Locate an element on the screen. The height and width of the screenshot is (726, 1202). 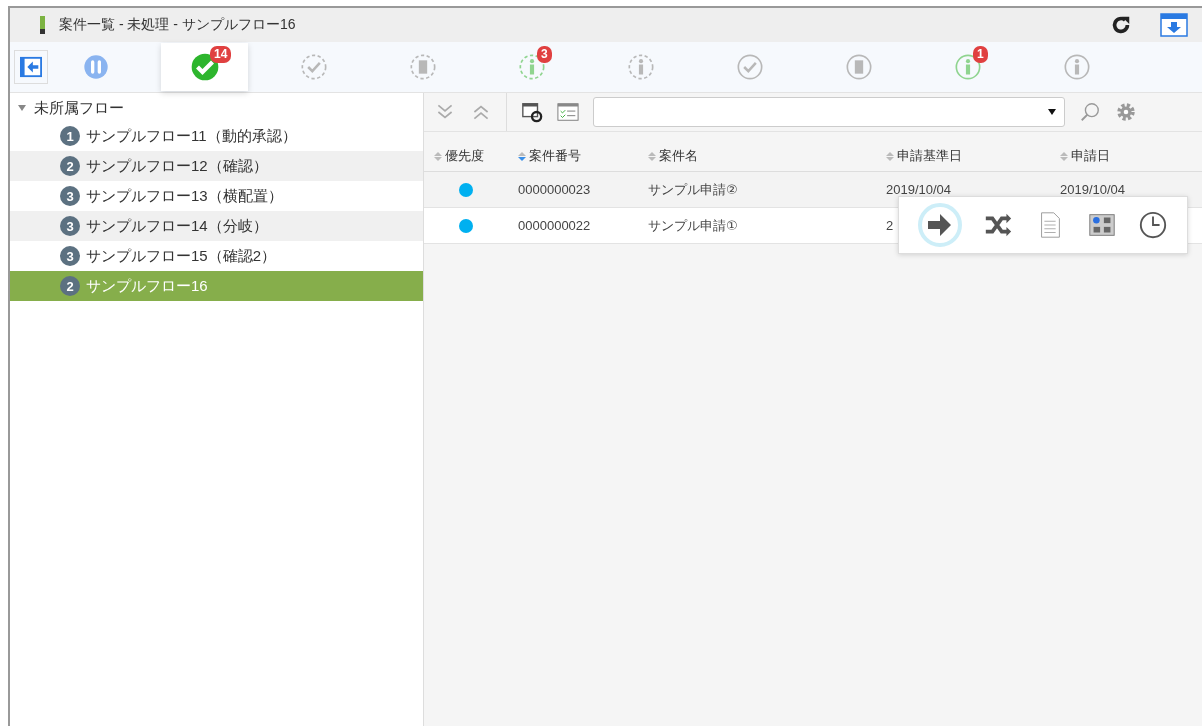
column-header: 優先度 is located at coordinates (466, 156).